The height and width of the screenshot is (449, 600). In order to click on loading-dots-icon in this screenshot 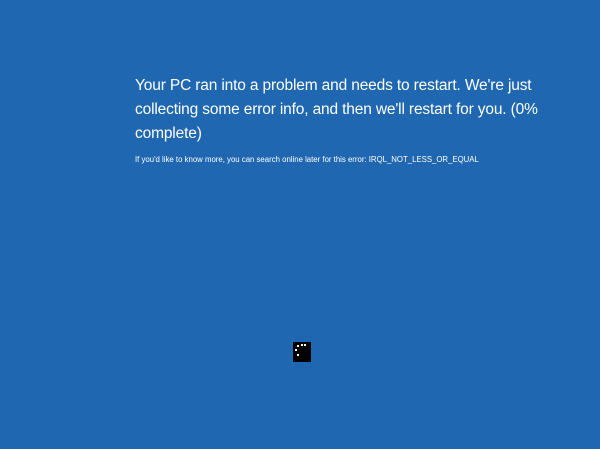, I will do `click(302, 352)`.